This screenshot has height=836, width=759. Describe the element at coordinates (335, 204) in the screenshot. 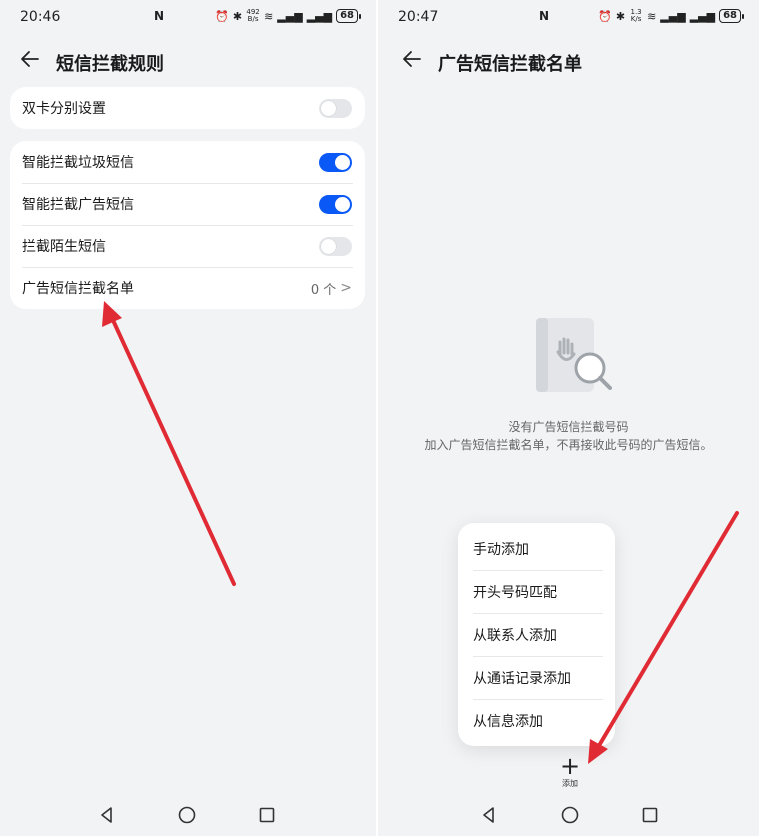

I see `ad-sms-toggle` at that location.